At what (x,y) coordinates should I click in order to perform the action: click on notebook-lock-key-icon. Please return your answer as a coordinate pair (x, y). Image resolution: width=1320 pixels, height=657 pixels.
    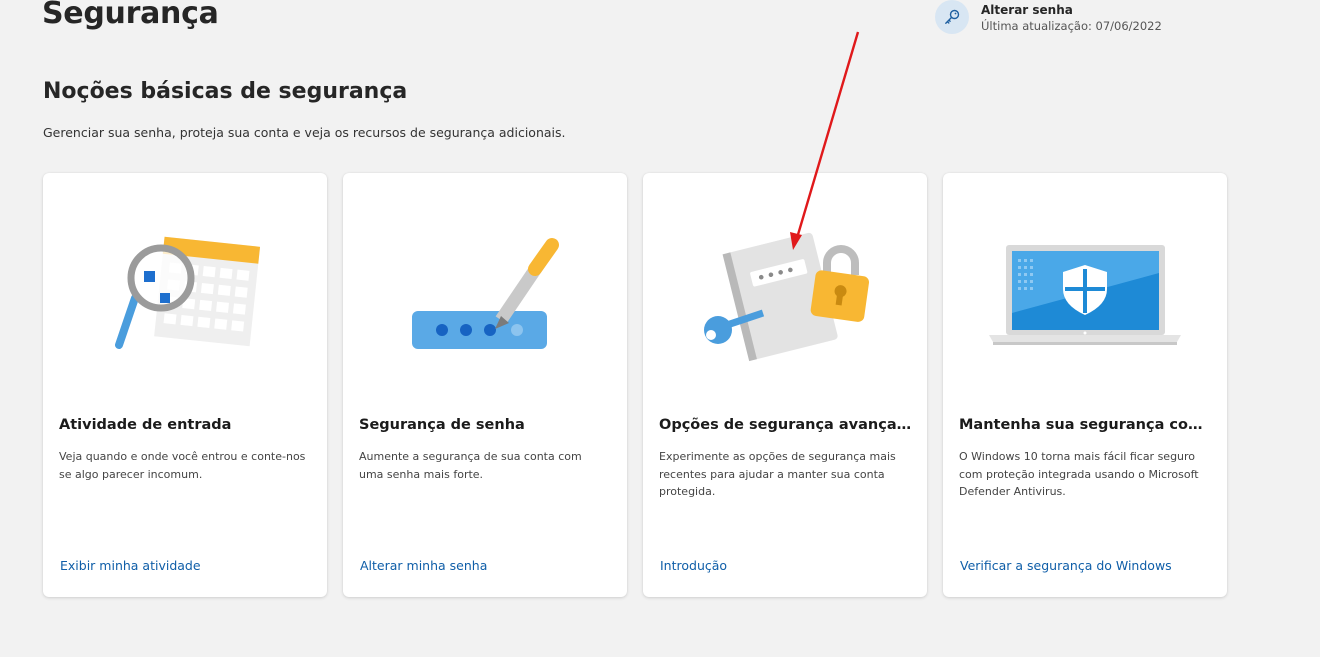
    Looking at the image, I should click on (787, 297).